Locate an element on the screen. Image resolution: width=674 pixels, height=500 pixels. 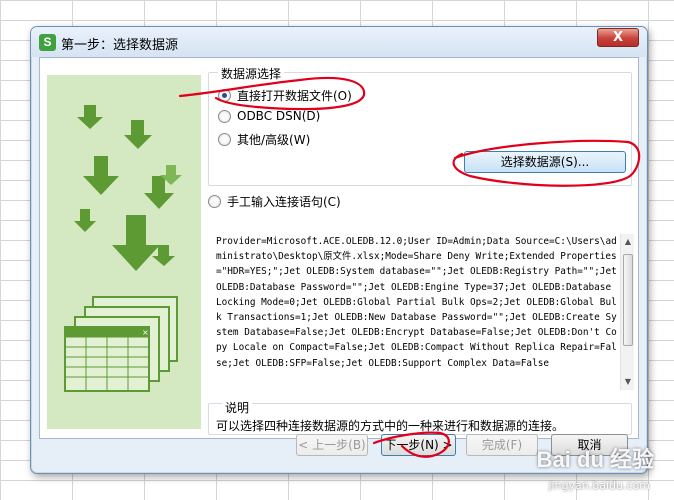
watermark-url: jingyan.baidu.com is located at coordinates (599, 485).